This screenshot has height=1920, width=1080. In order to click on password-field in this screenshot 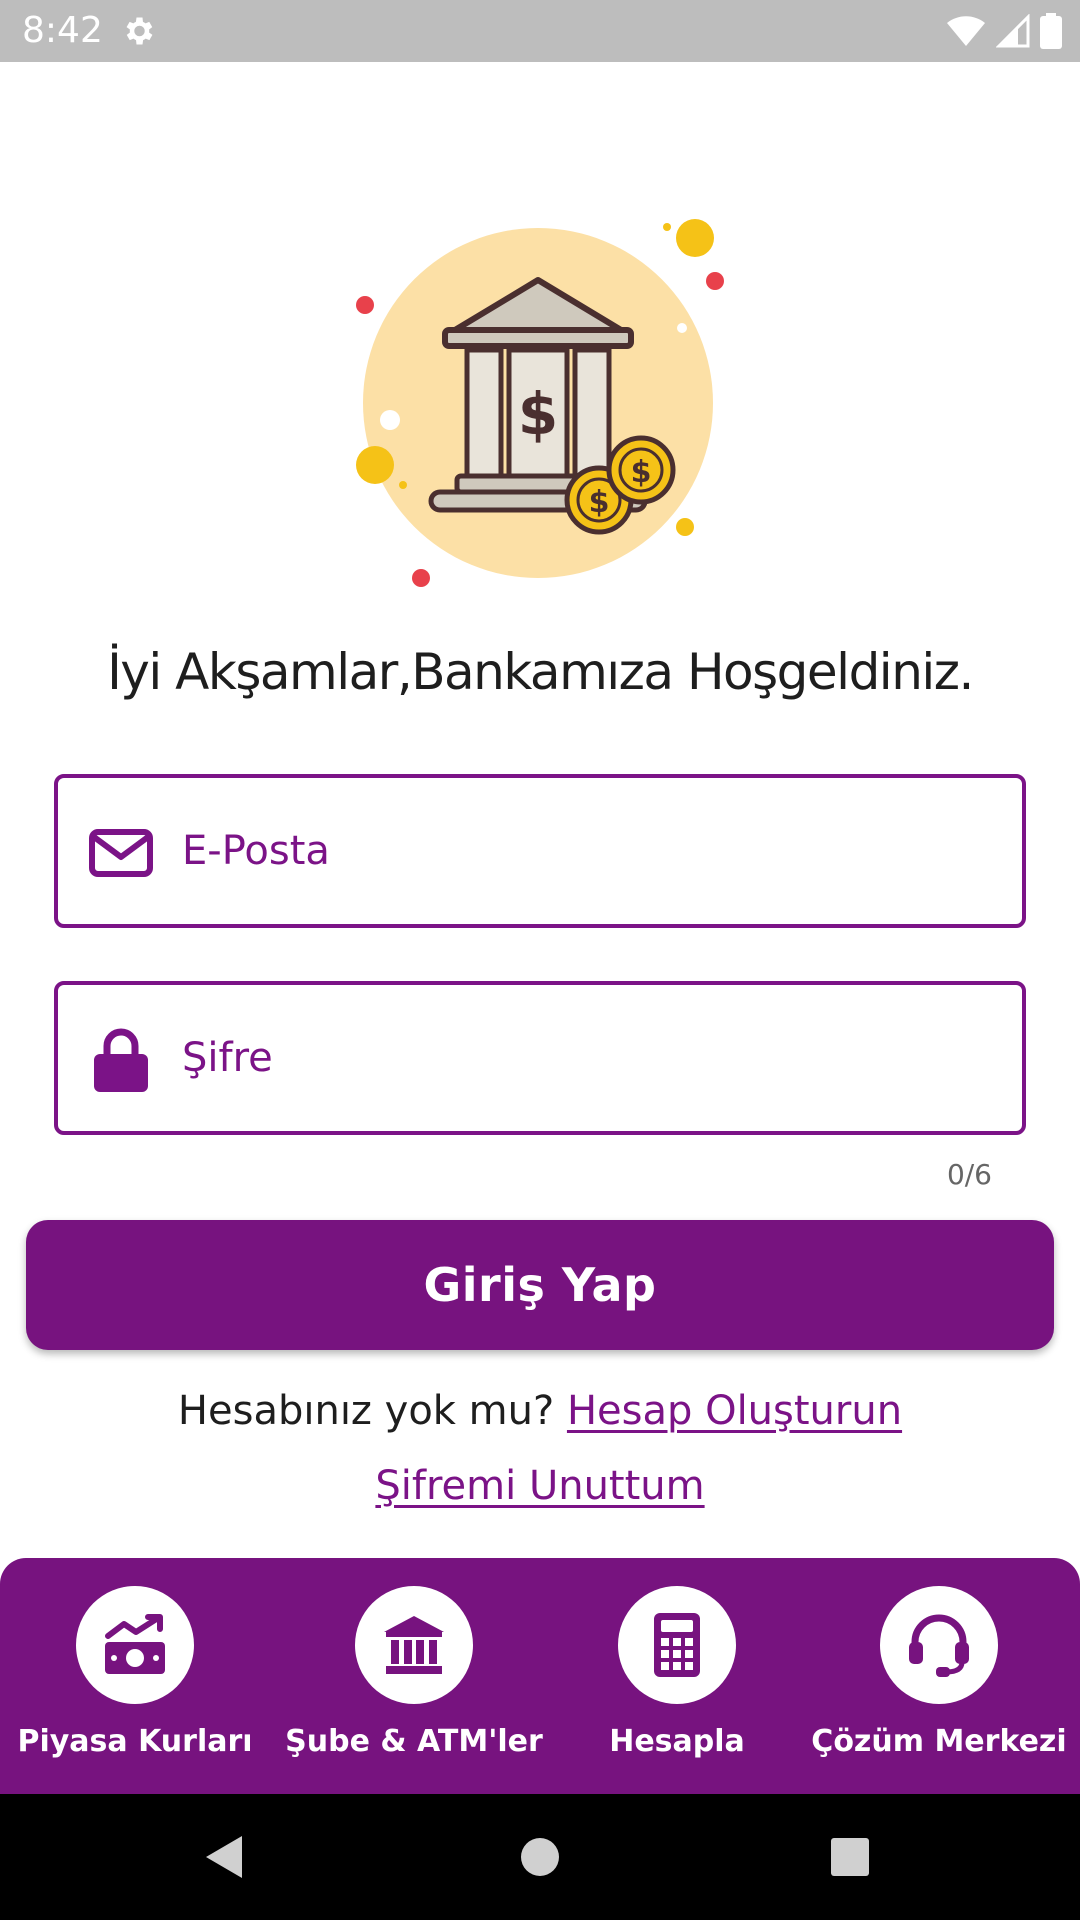, I will do `click(540, 1058)`.